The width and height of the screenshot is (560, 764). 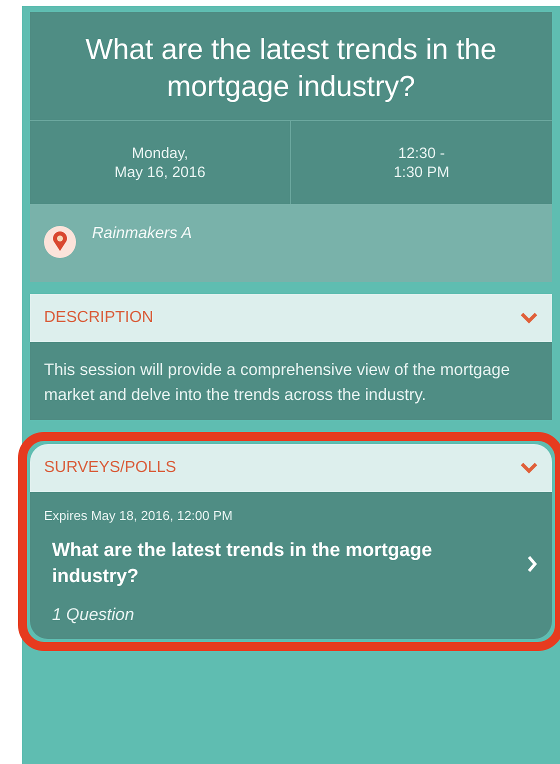 I want to click on location-pin-icon, so click(x=60, y=242).